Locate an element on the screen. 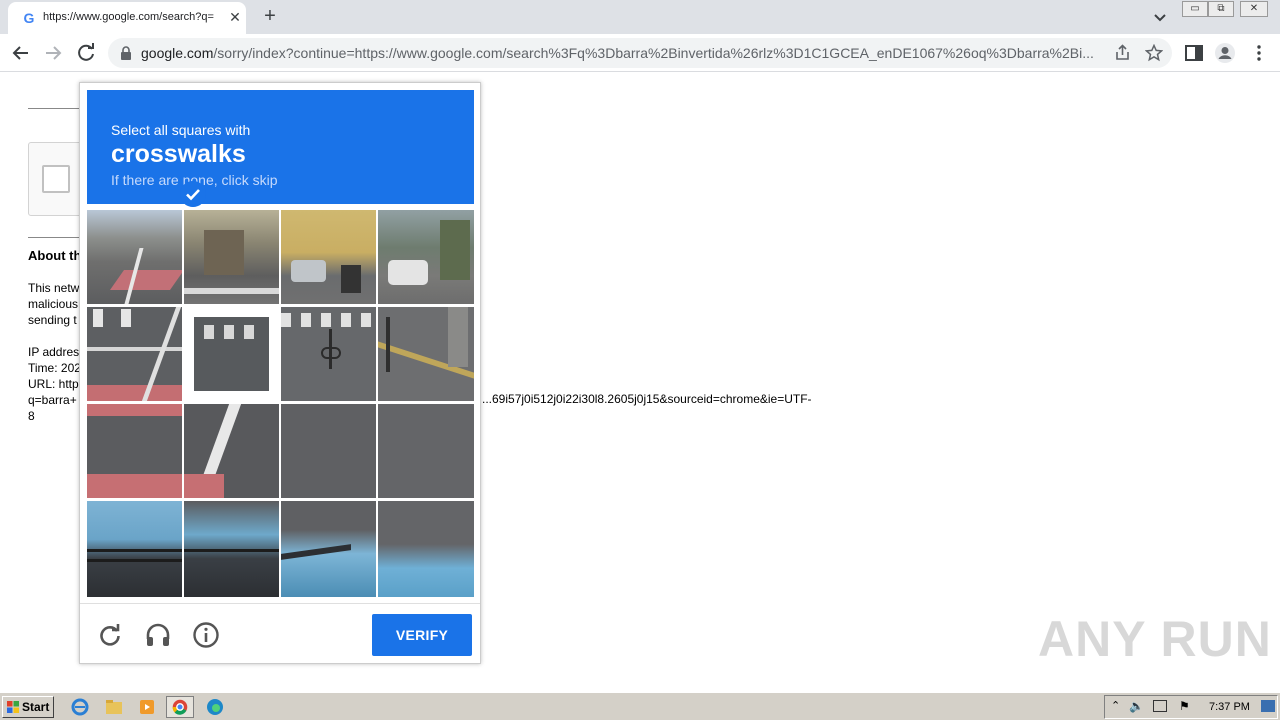 The width and height of the screenshot is (1280, 720). close-window-button: ✕ is located at coordinates (1254, 9).